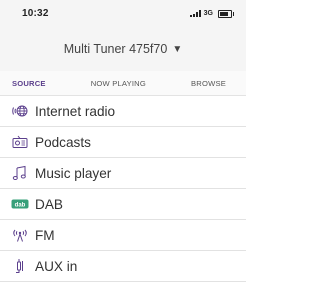 Image resolution: width=320 pixels, height=284 pixels. I want to click on fm-antenna-icon, so click(20, 235).